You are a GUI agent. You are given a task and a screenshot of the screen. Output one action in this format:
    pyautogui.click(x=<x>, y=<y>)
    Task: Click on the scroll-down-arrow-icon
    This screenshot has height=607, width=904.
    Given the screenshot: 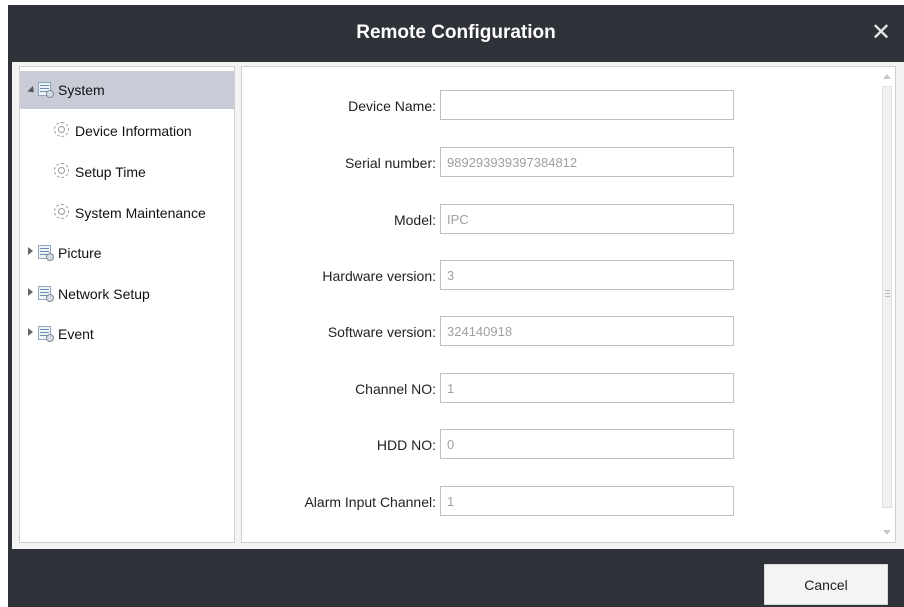 What is the action you would take?
    pyautogui.click(x=887, y=532)
    